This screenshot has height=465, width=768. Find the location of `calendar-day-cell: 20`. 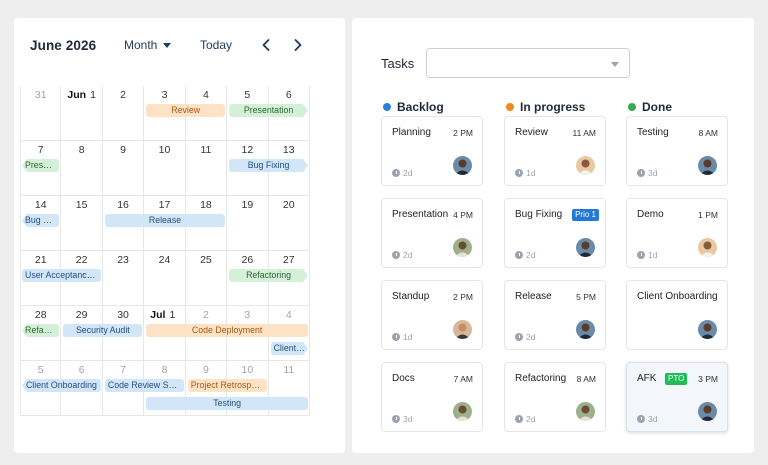

calendar-day-cell: 20 is located at coordinates (289, 223).